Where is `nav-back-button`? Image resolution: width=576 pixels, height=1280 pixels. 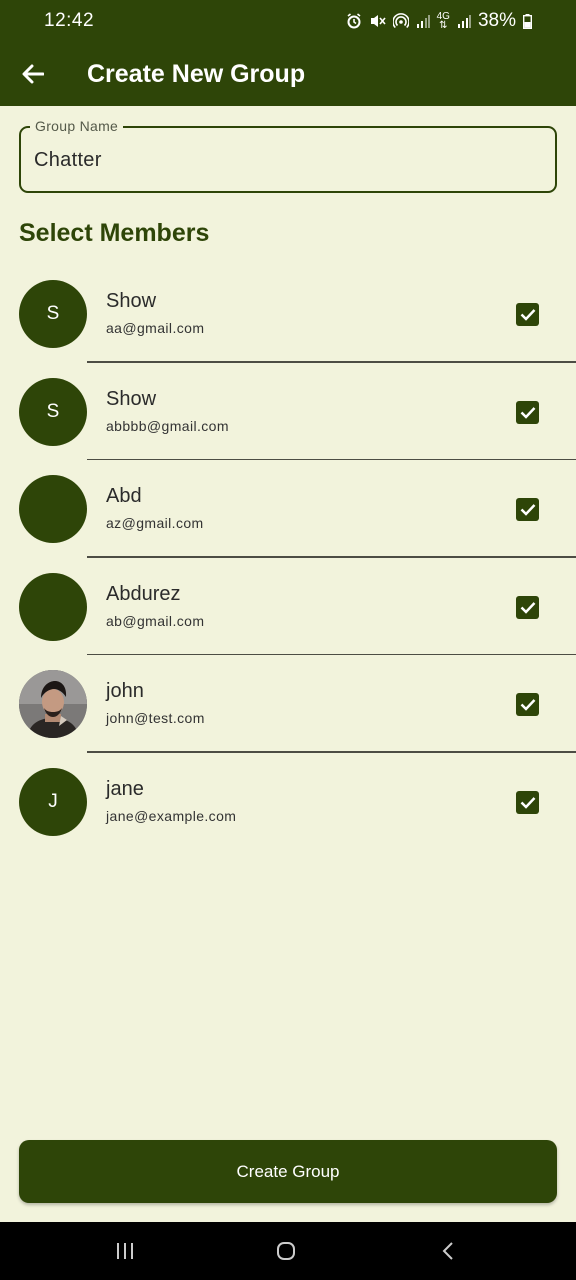
nav-back-button is located at coordinates (448, 1251).